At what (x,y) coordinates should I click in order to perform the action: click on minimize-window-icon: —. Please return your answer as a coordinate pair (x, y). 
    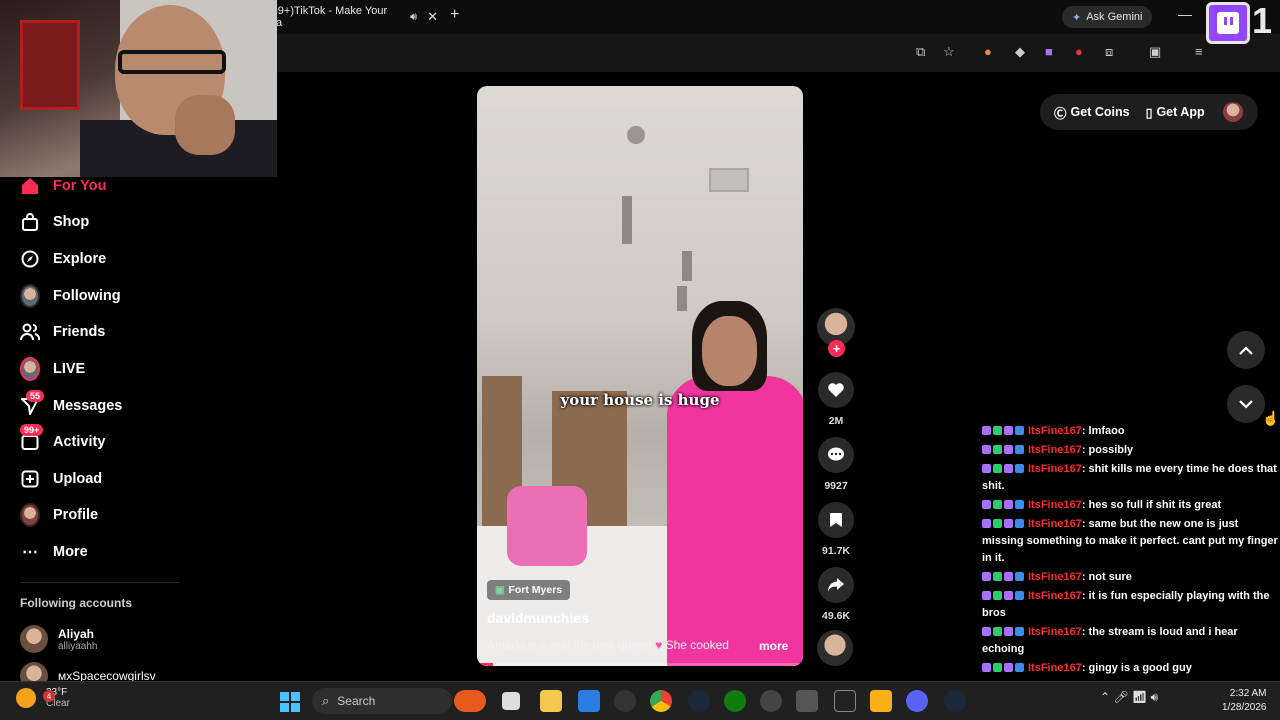
    Looking at the image, I should click on (1185, 14).